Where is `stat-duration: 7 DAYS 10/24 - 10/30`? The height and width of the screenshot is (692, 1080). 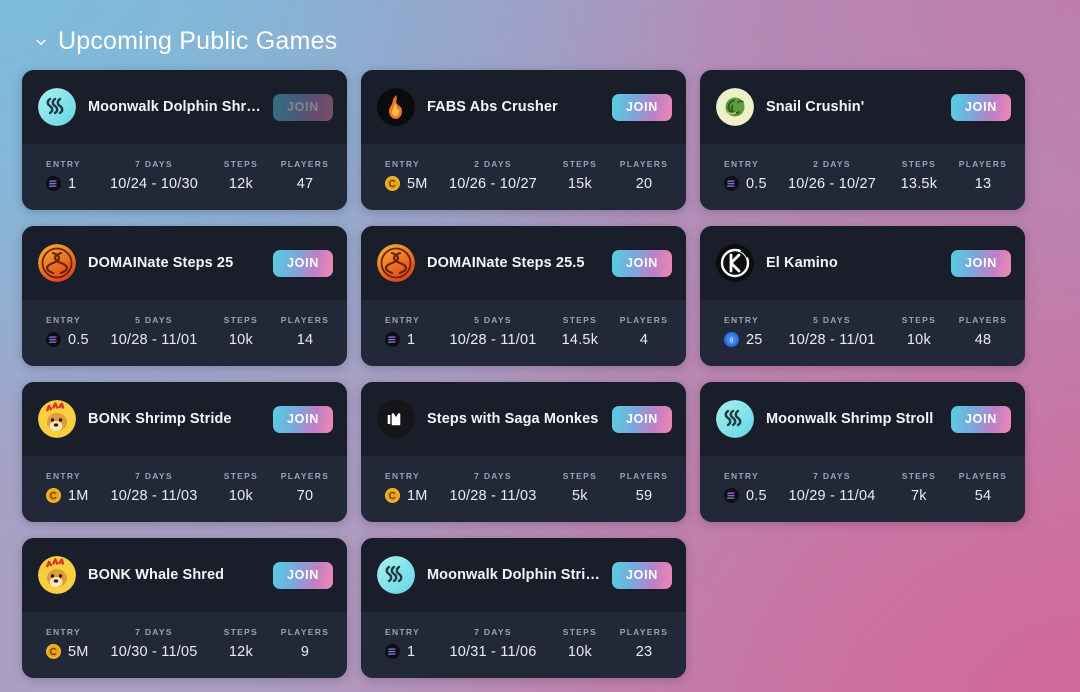 stat-duration: 7 DAYS 10/24 - 10/30 is located at coordinates (154, 175).